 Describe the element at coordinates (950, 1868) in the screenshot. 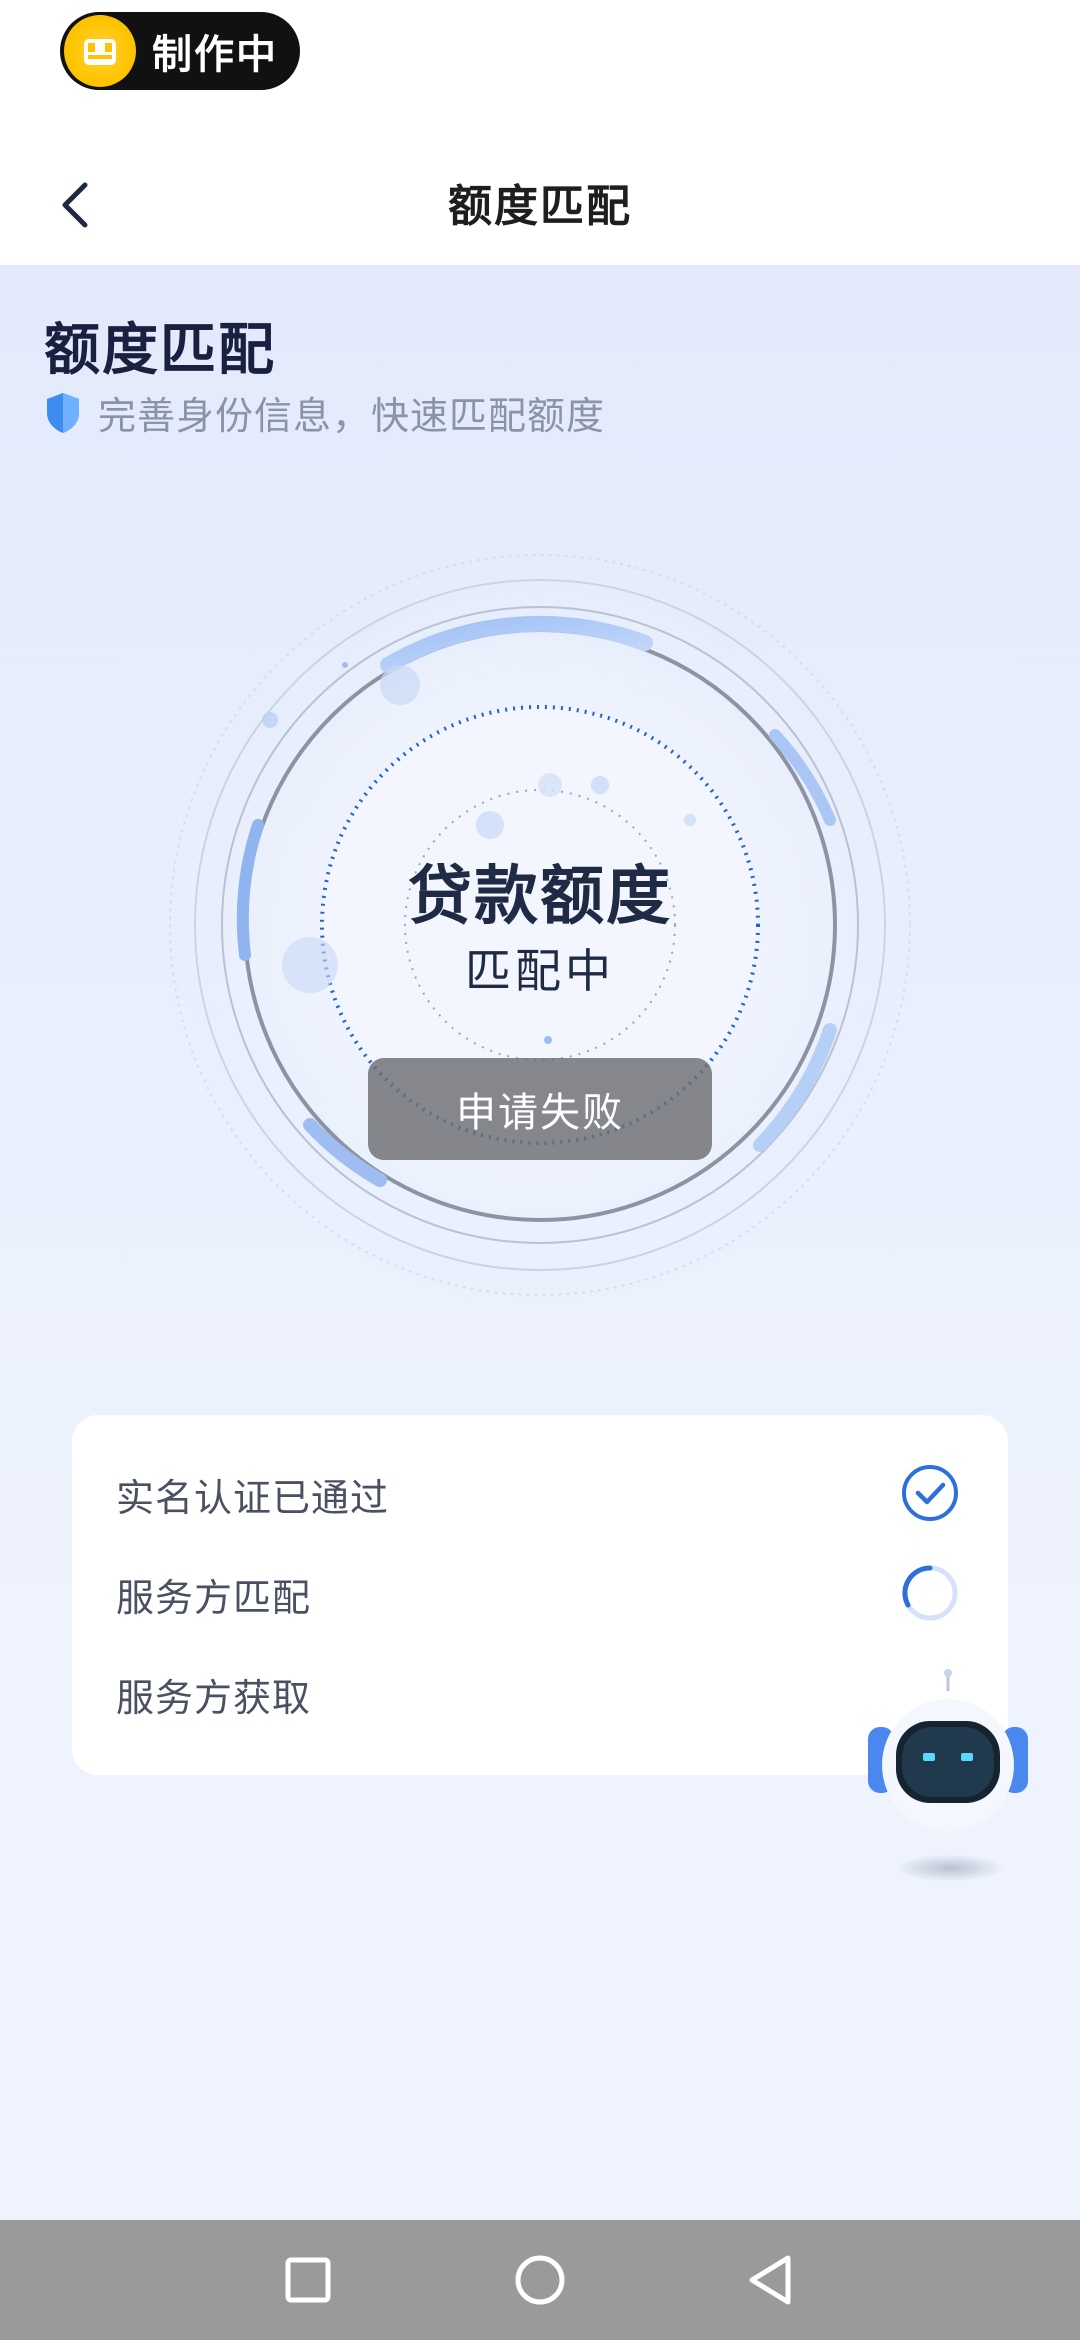

I see `robot-shadow` at that location.